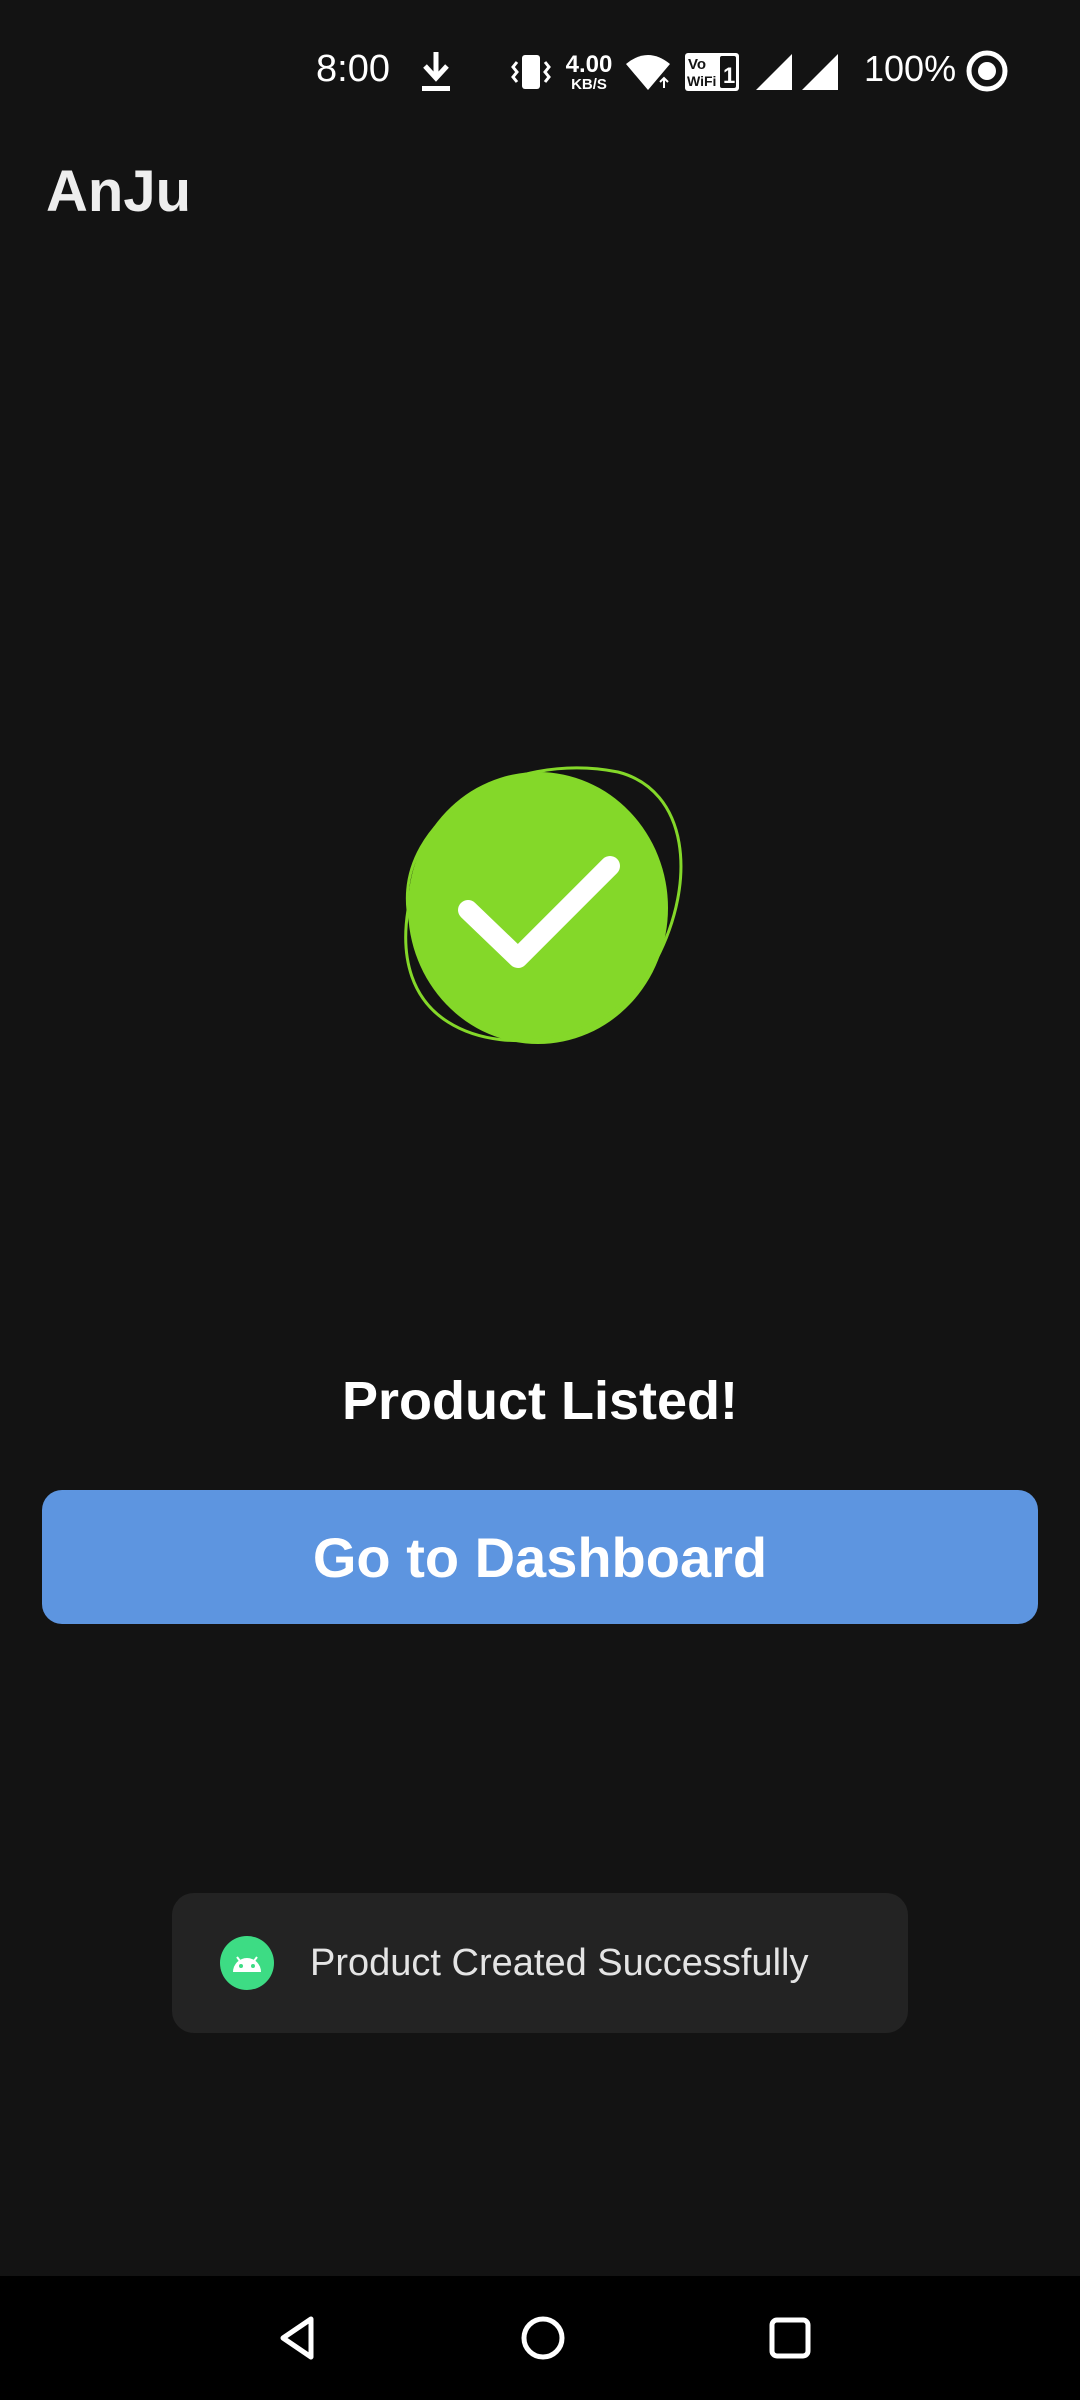 This screenshot has height=2400, width=1080. I want to click on toast-message: Product Created Successfully, so click(540, 1963).